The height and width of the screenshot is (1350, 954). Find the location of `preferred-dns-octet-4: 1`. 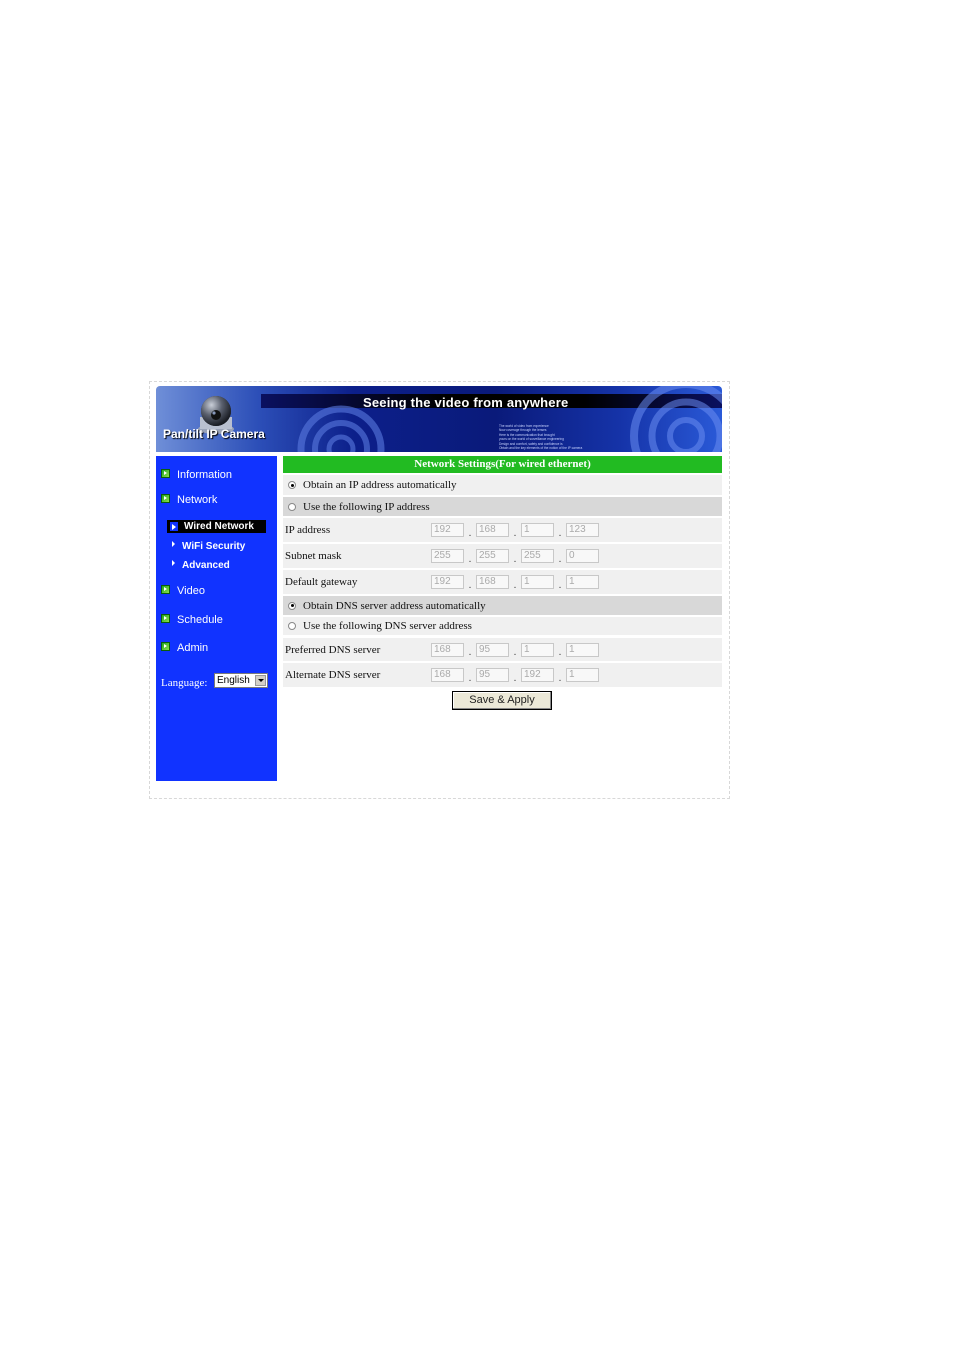

preferred-dns-octet-4: 1 is located at coordinates (582, 649).